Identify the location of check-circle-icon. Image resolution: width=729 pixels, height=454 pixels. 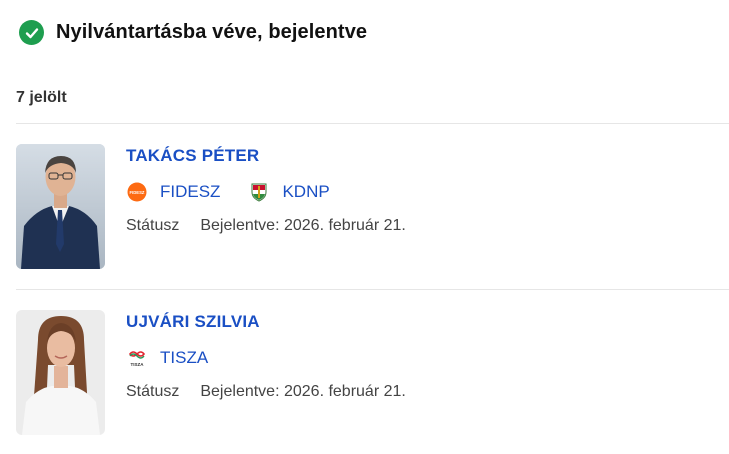
(31, 32).